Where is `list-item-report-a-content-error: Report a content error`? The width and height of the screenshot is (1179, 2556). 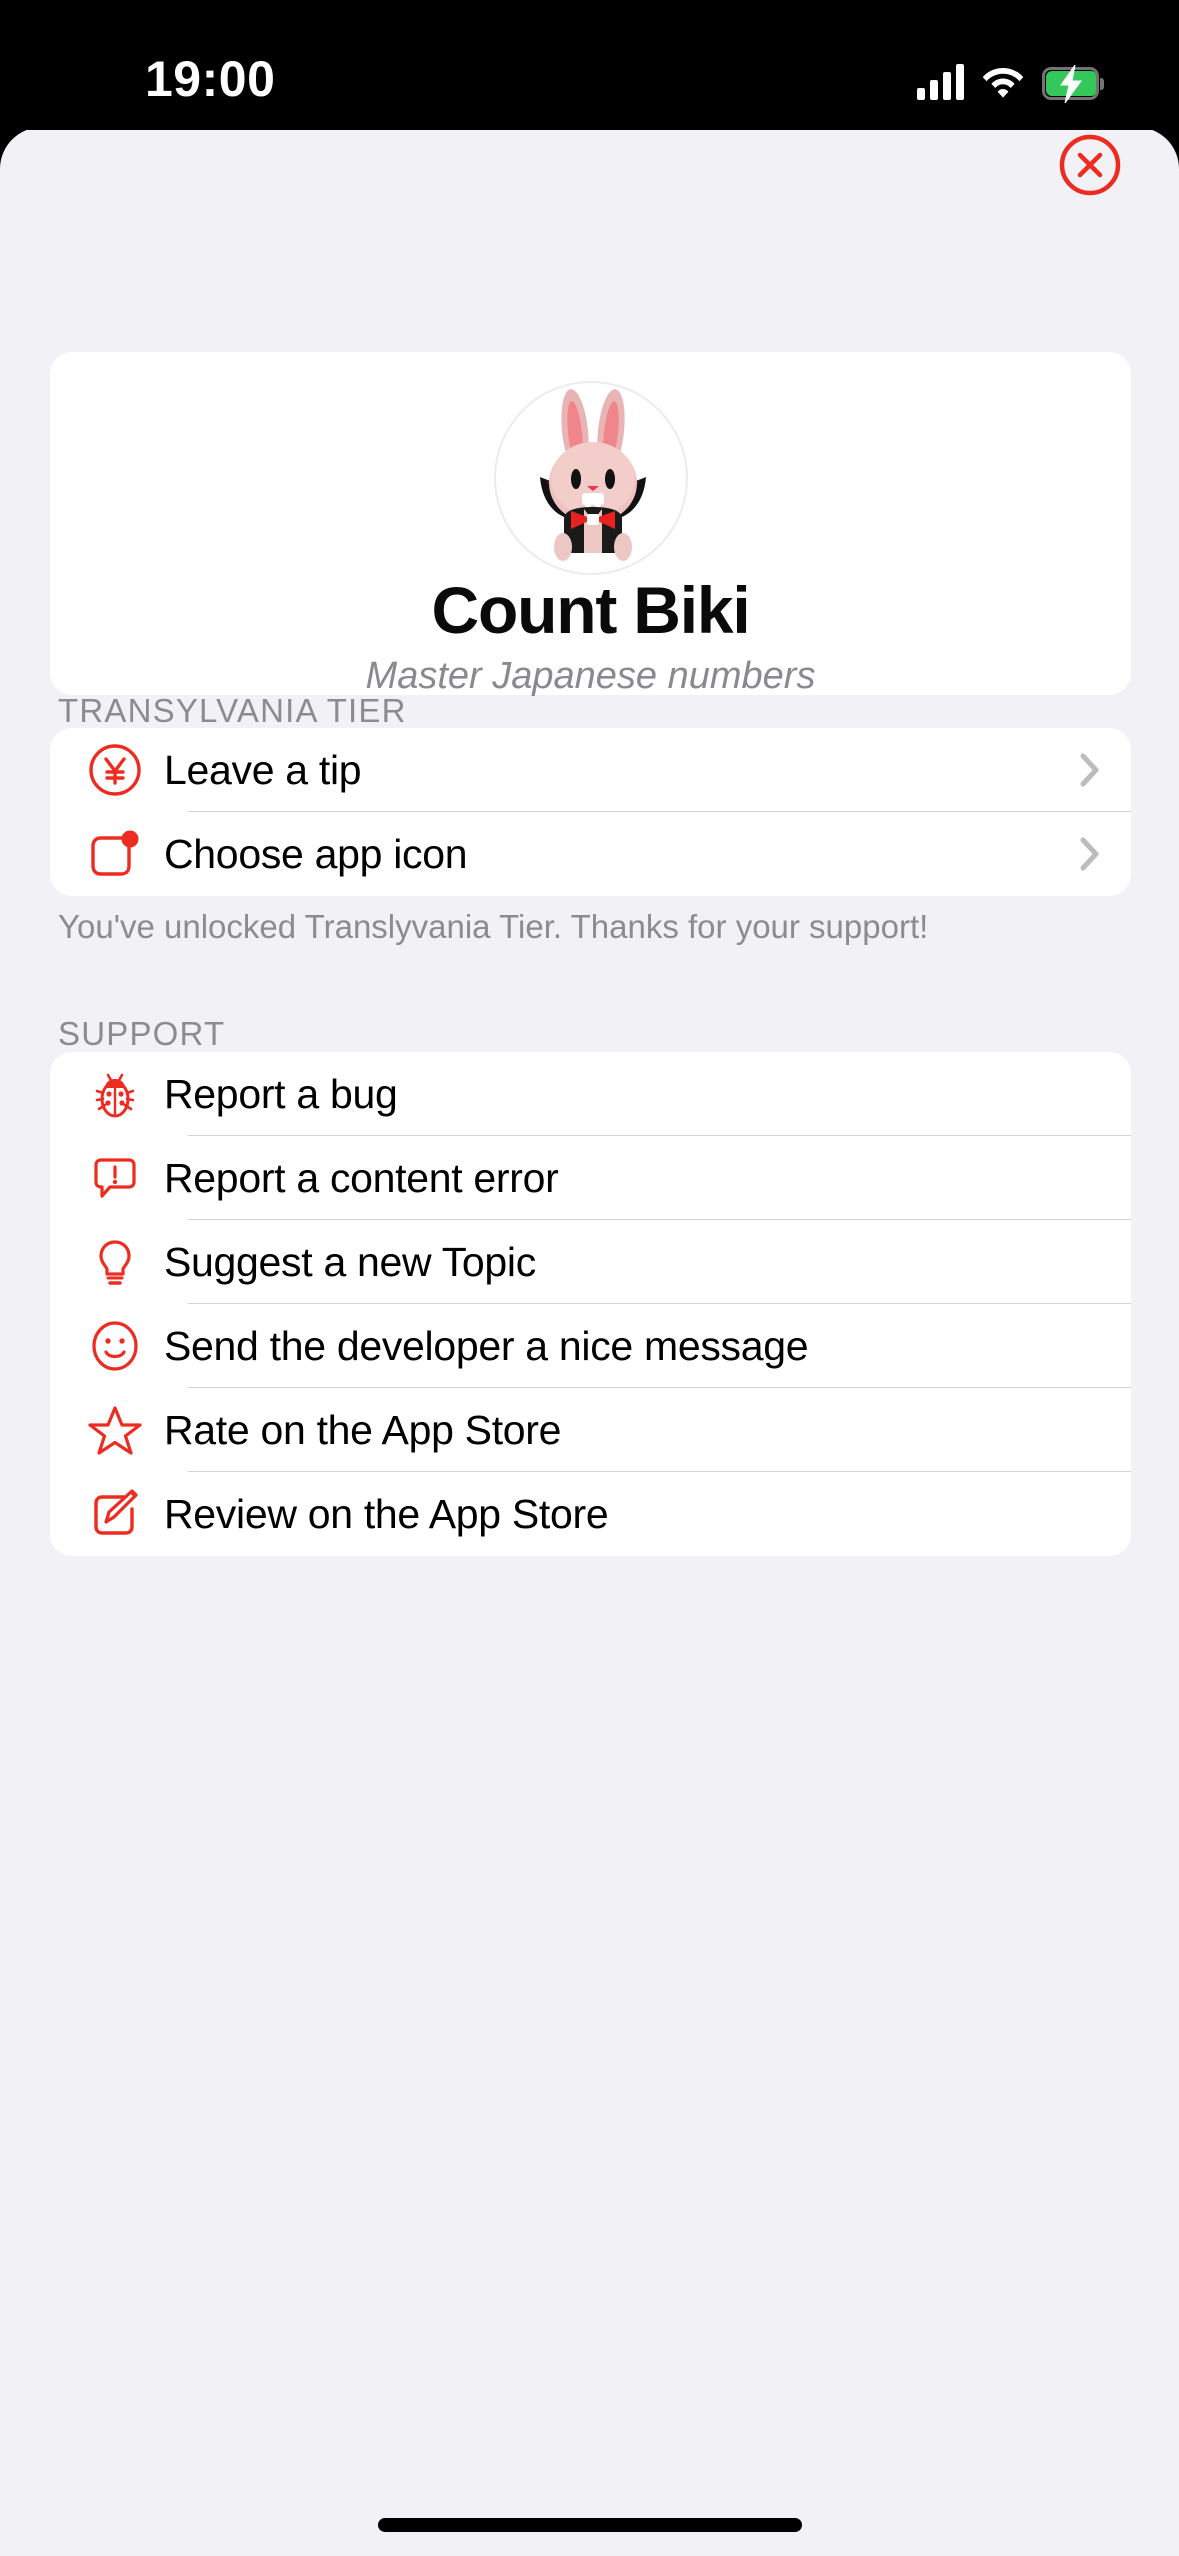
list-item-report-a-content-error: Report a content error is located at coordinates (590, 1178).